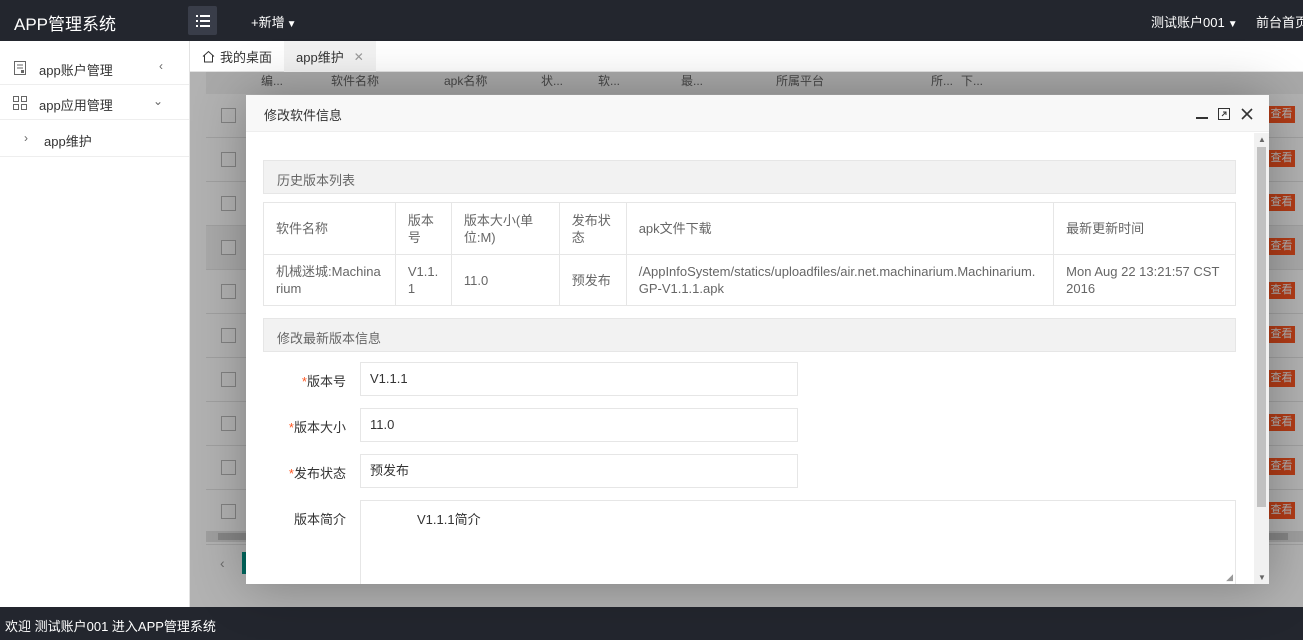 This screenshot has height=640, width=1303. I want to click on label-text: 版本大小, so click(319, 427).